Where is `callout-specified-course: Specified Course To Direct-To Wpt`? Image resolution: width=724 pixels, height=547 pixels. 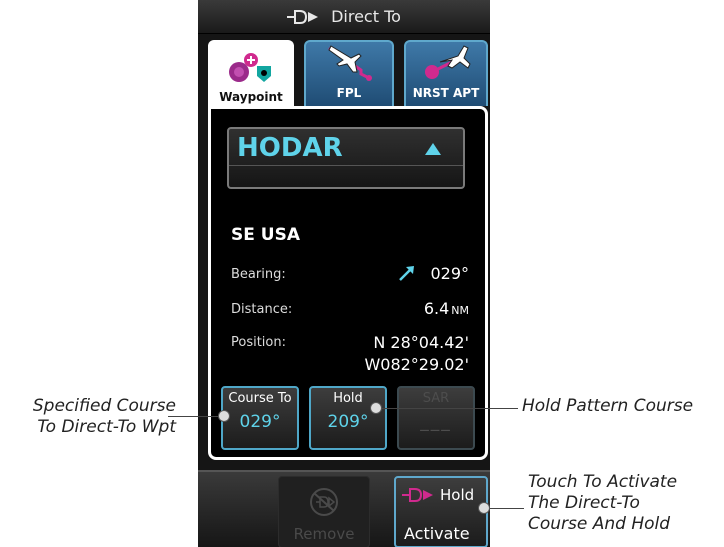
callout-specified-course: Specified Course To Direct-To Wpt is located at coordinates (91, 417).